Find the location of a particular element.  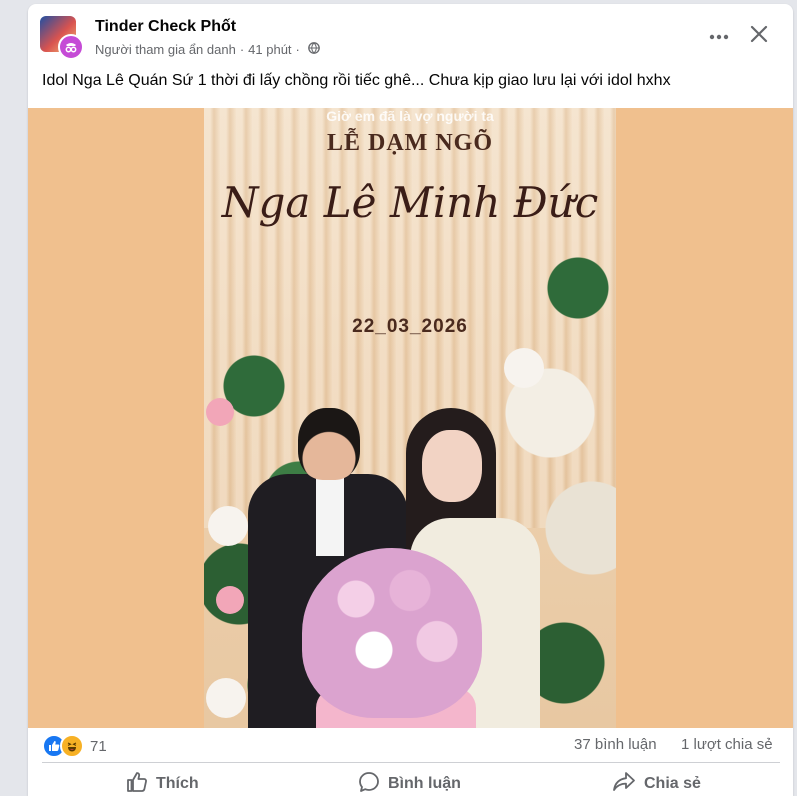

post-time-link: 41 phút is located at coordinates (269, 49).